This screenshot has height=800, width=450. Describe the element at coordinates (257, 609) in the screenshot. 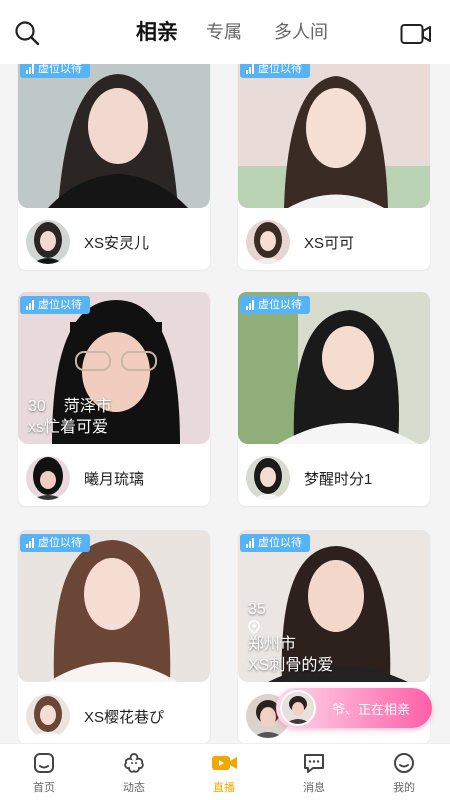

I see `host-age: 35` at that location.